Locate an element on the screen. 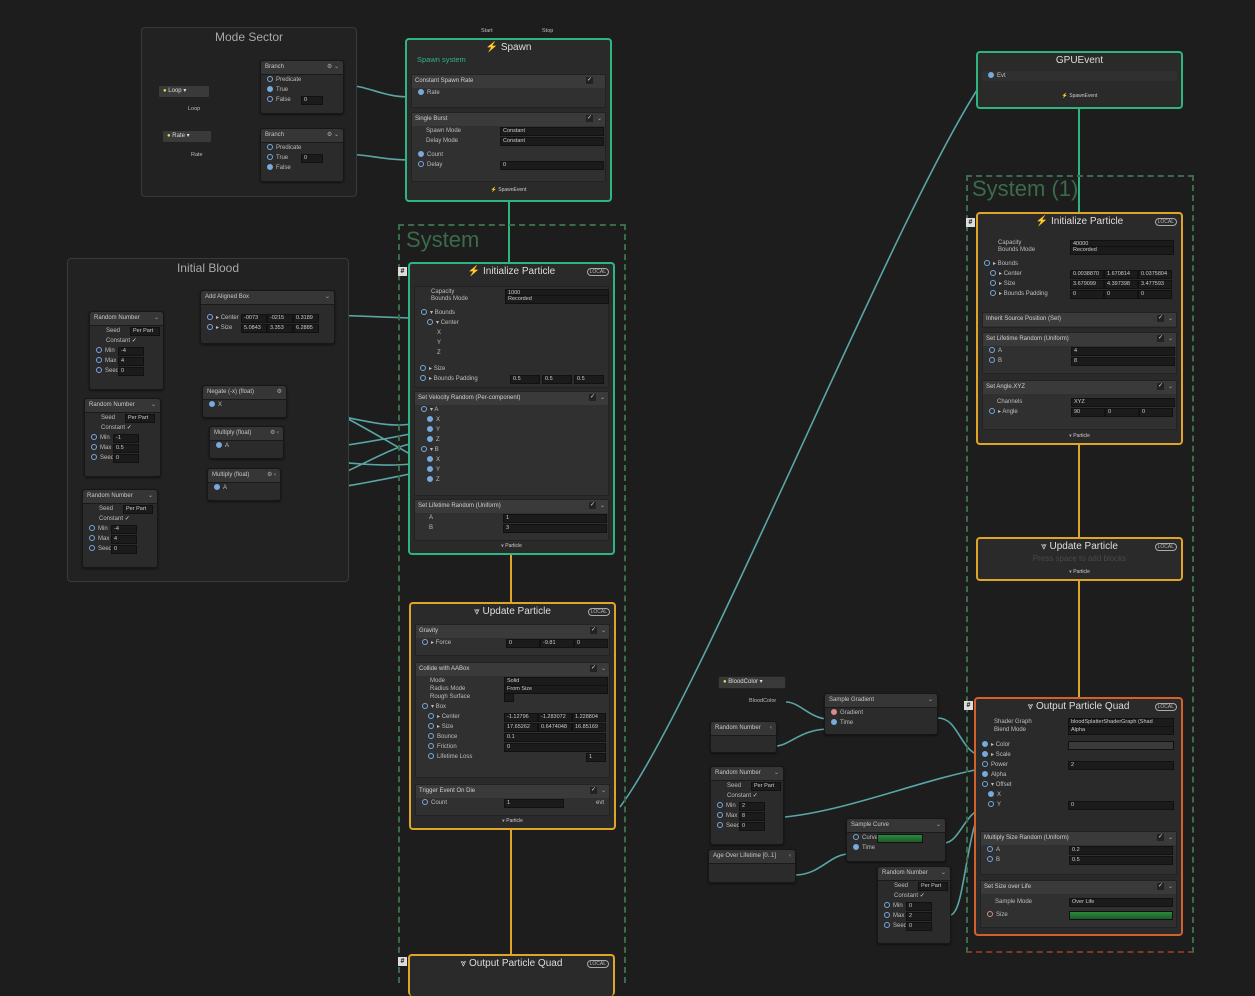 This screenshot has width=1255, height=996. branch-node-1: Branch ⚙ ⌄ Predicate True False 0 is located at coordinates (302, 87).